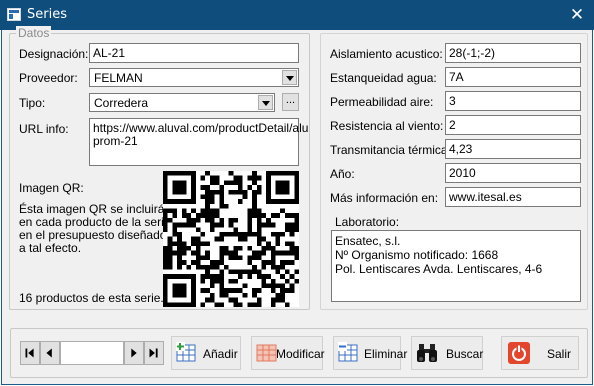  I want to click on thermal-field: 4,23, so click(513, 149).